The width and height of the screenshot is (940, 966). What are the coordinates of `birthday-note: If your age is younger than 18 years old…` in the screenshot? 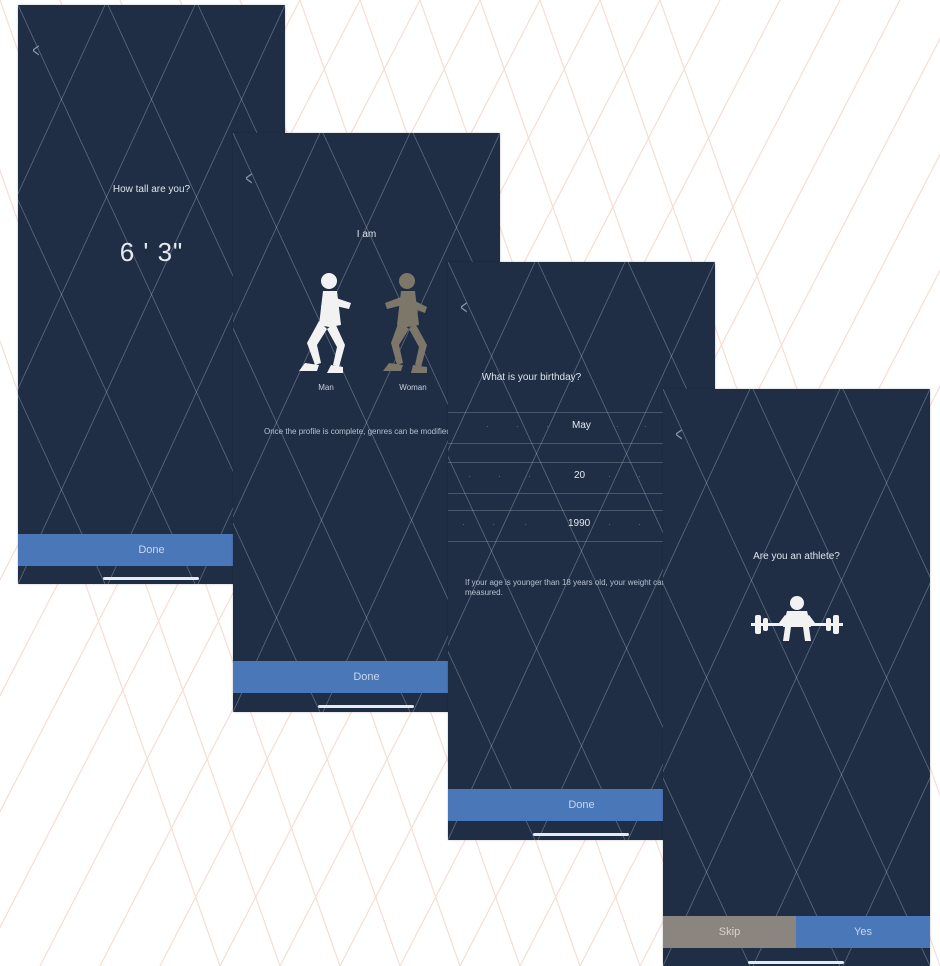 It's located at (571, 587).